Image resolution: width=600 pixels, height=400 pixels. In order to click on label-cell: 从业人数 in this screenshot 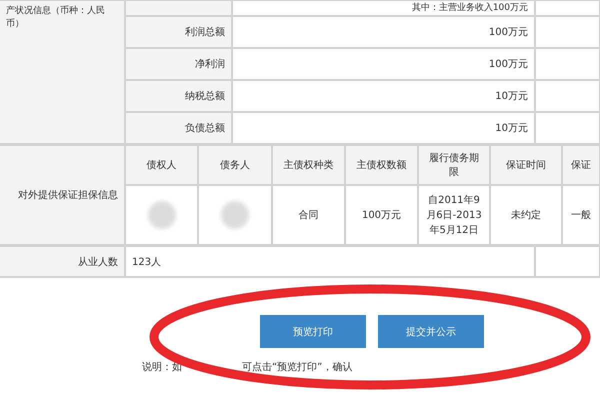, I will do `click(62, 261)`.